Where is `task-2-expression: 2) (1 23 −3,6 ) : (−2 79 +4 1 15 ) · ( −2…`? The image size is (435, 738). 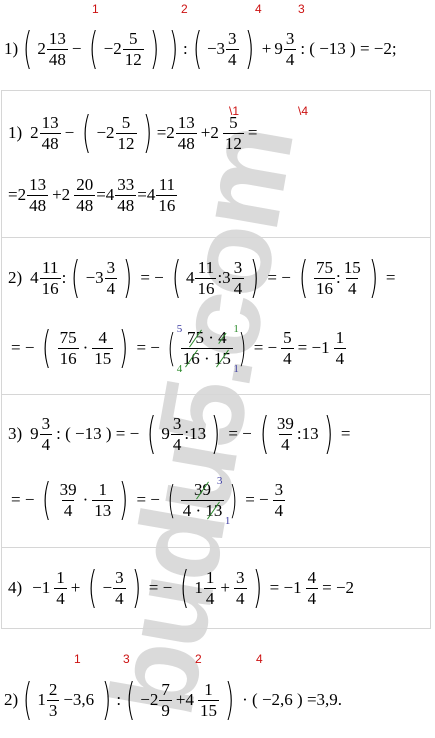
task-2-expression: 2) (1 23 −3,6 ) : (−2 79 +4 1 15 ) · ( −2… is located at coordinates (173, 699).